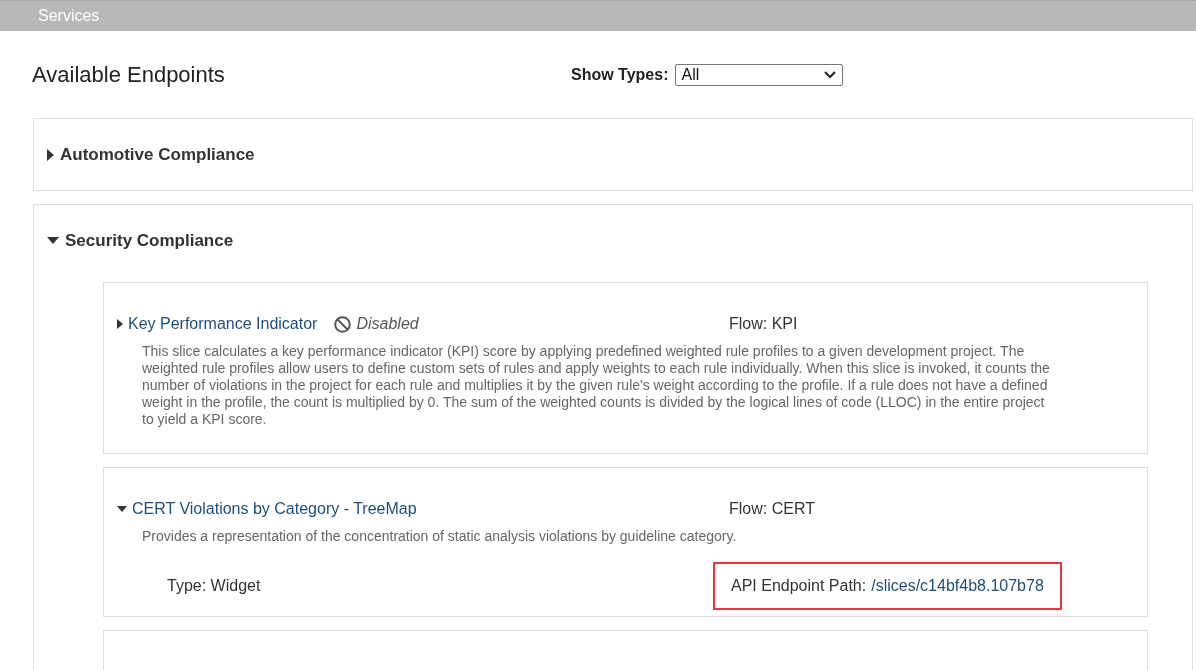 The image size is (1196, 670). I want to click on type-select: All, so click(758, 75).